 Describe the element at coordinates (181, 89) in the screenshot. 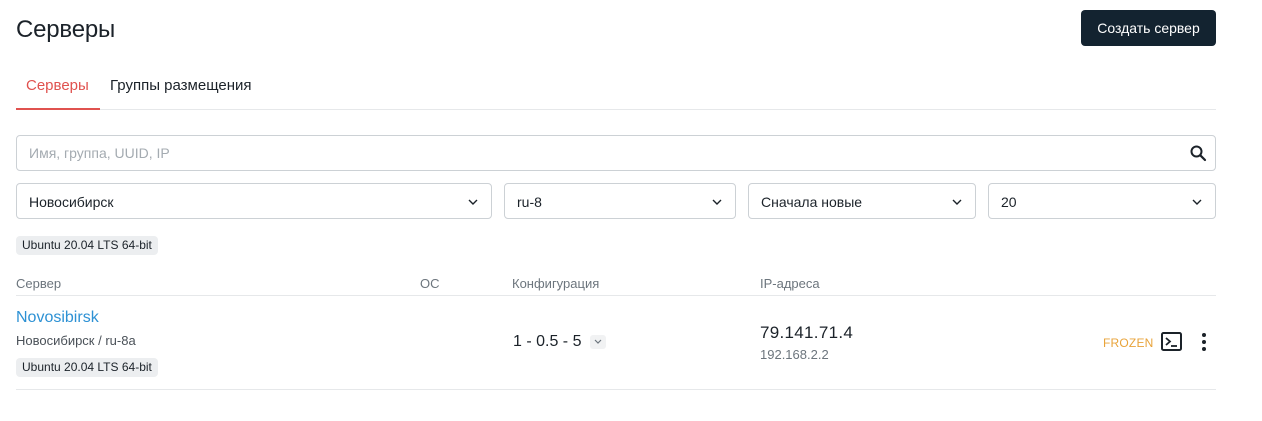

I see `tab-placement-groups: Группы размещения` at that location.